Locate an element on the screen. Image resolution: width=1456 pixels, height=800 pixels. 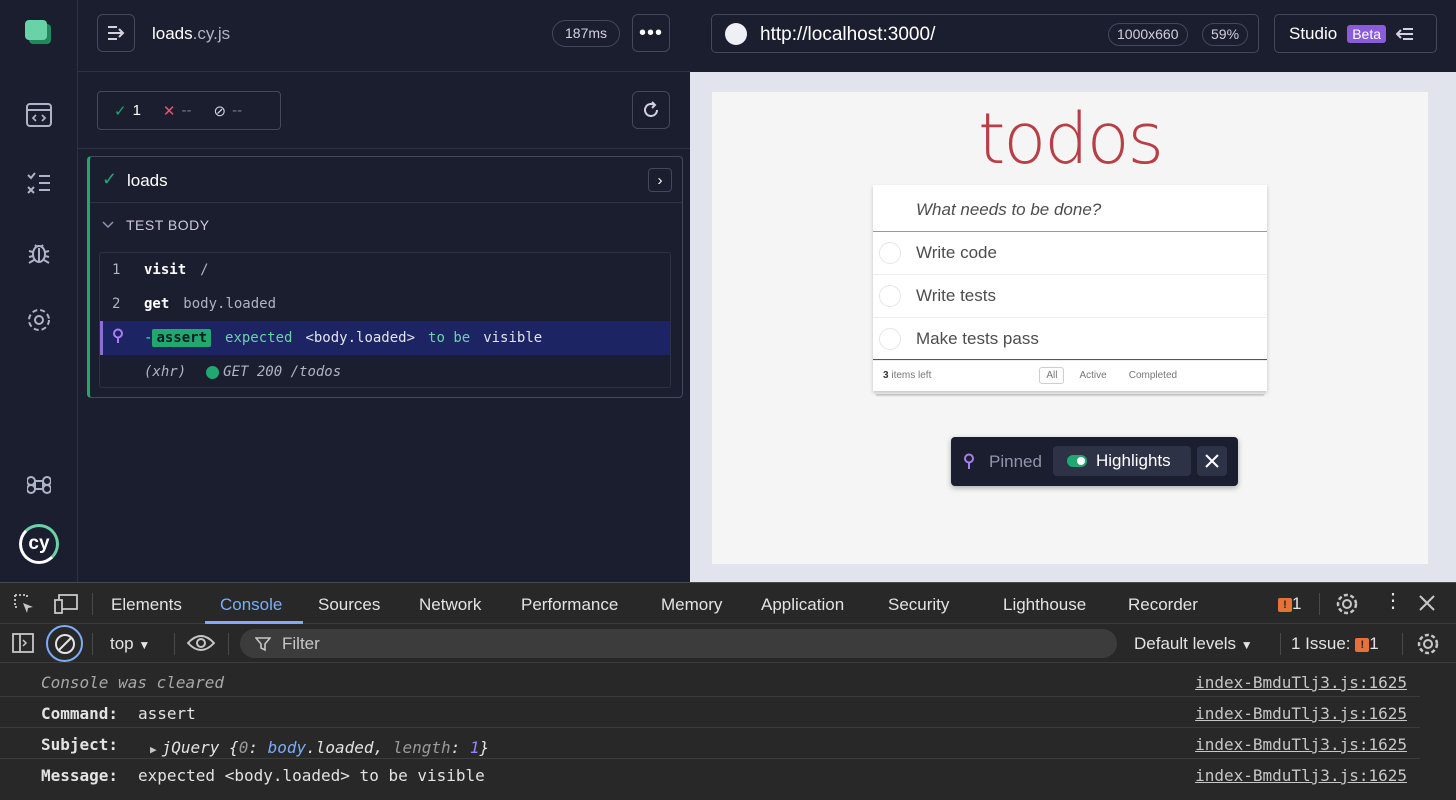
filter-active: Active is located at coordinates (1092, 375).